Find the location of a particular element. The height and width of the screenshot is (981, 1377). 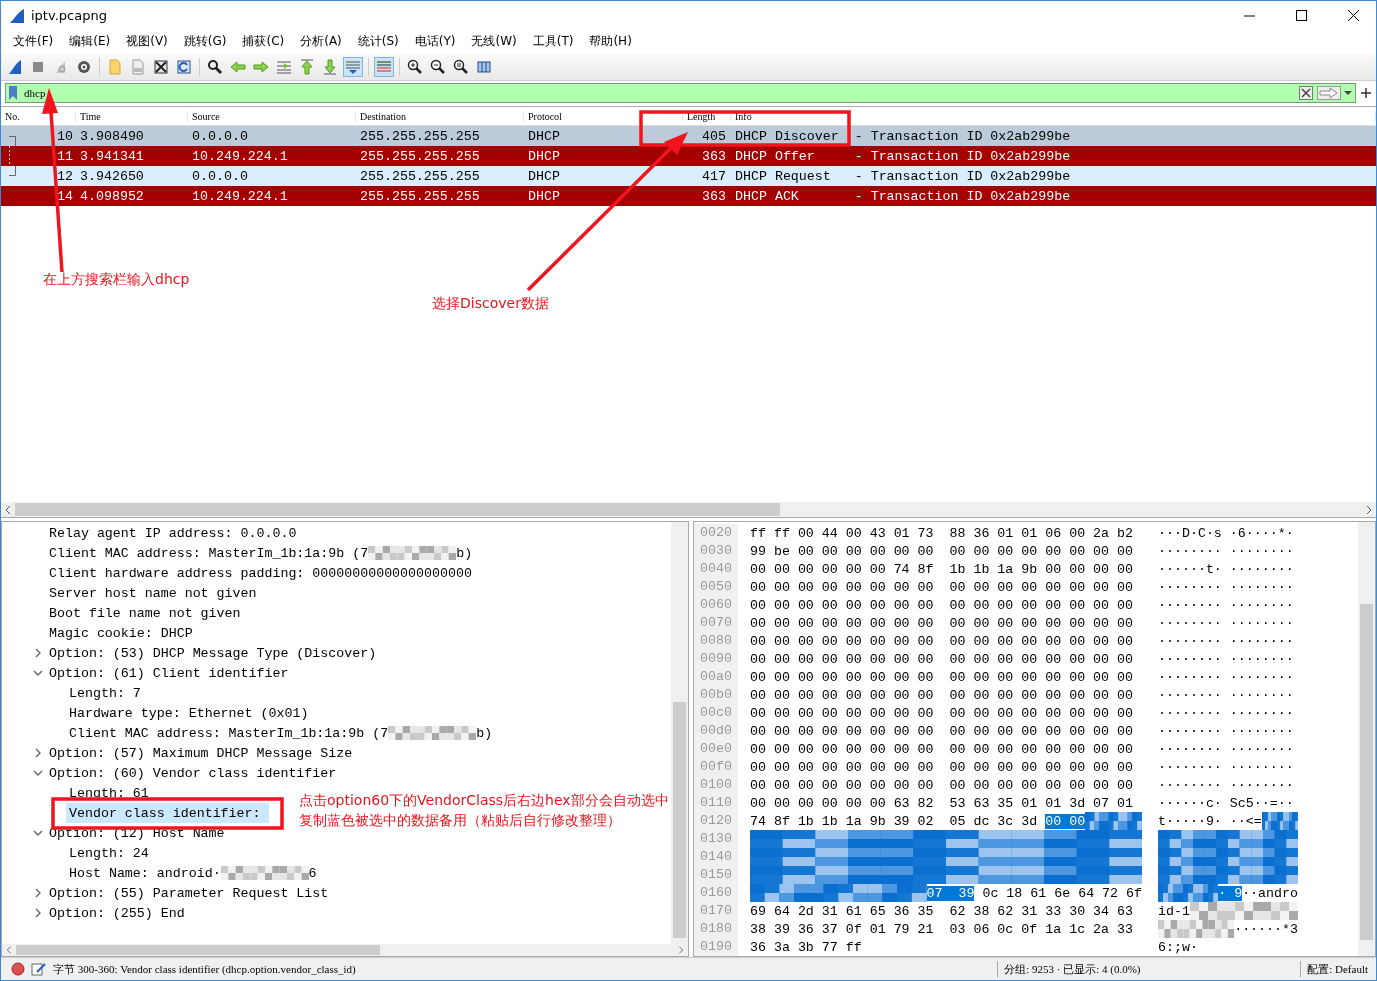

tree-item: Server host name not given is located at coordinates (151, 593).